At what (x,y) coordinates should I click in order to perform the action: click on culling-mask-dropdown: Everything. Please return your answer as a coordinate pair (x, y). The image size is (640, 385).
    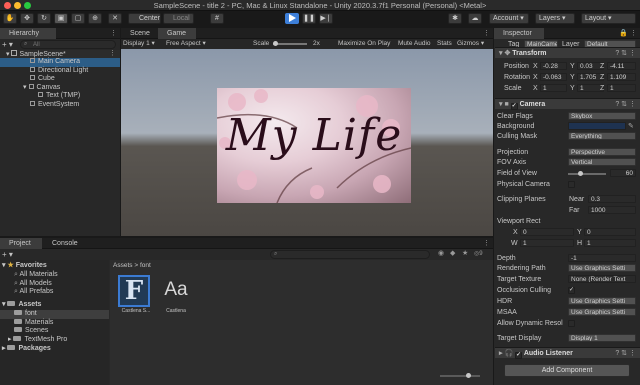
    Looking at the image, I should click on (602, 136).